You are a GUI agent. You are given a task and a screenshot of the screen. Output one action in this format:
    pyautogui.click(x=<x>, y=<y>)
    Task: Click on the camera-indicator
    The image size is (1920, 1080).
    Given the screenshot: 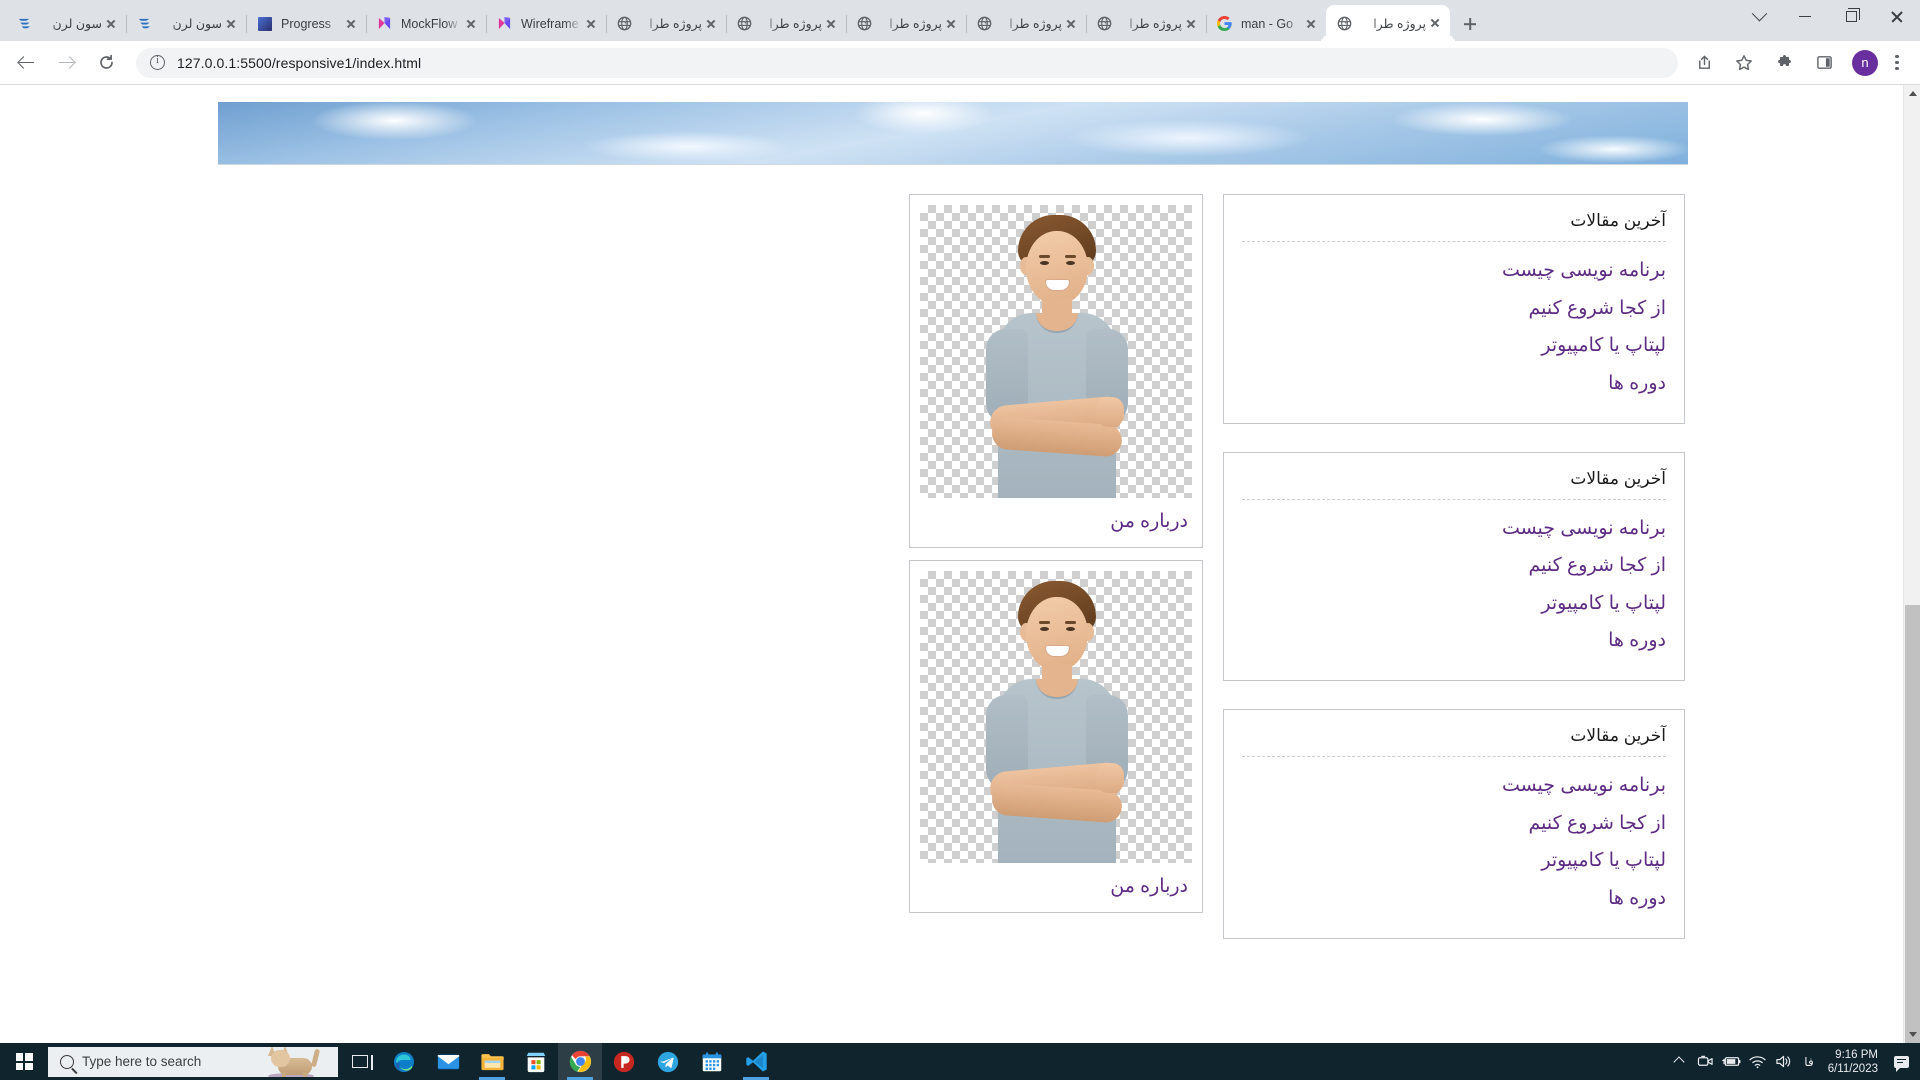 What is the action you would take?
    pyautogui.click(x=1705, y=1061)
    